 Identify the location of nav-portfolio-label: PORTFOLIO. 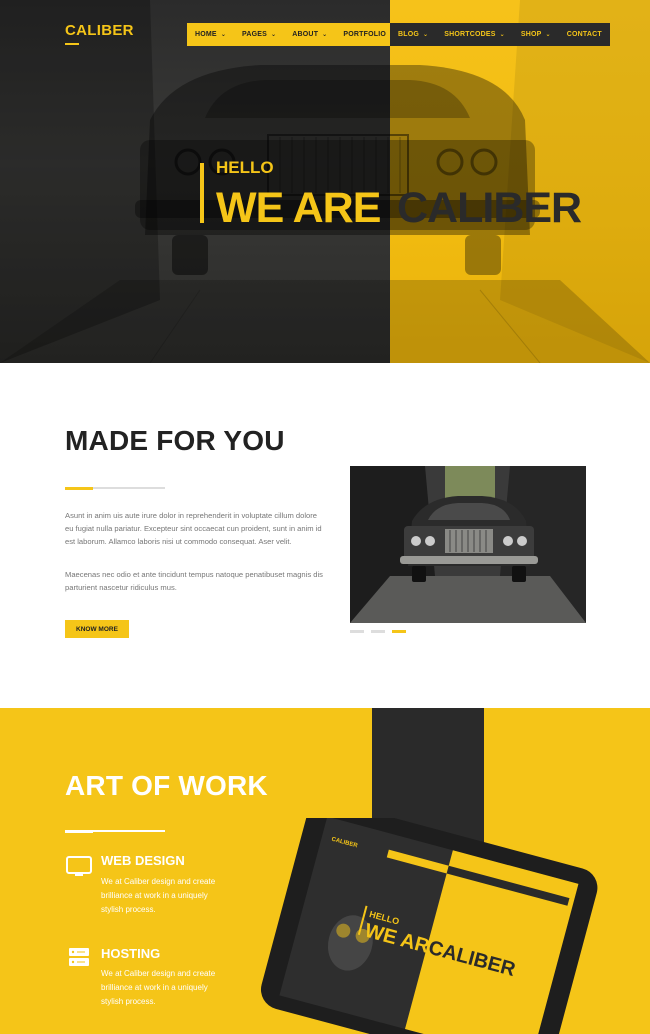
(365, 34).